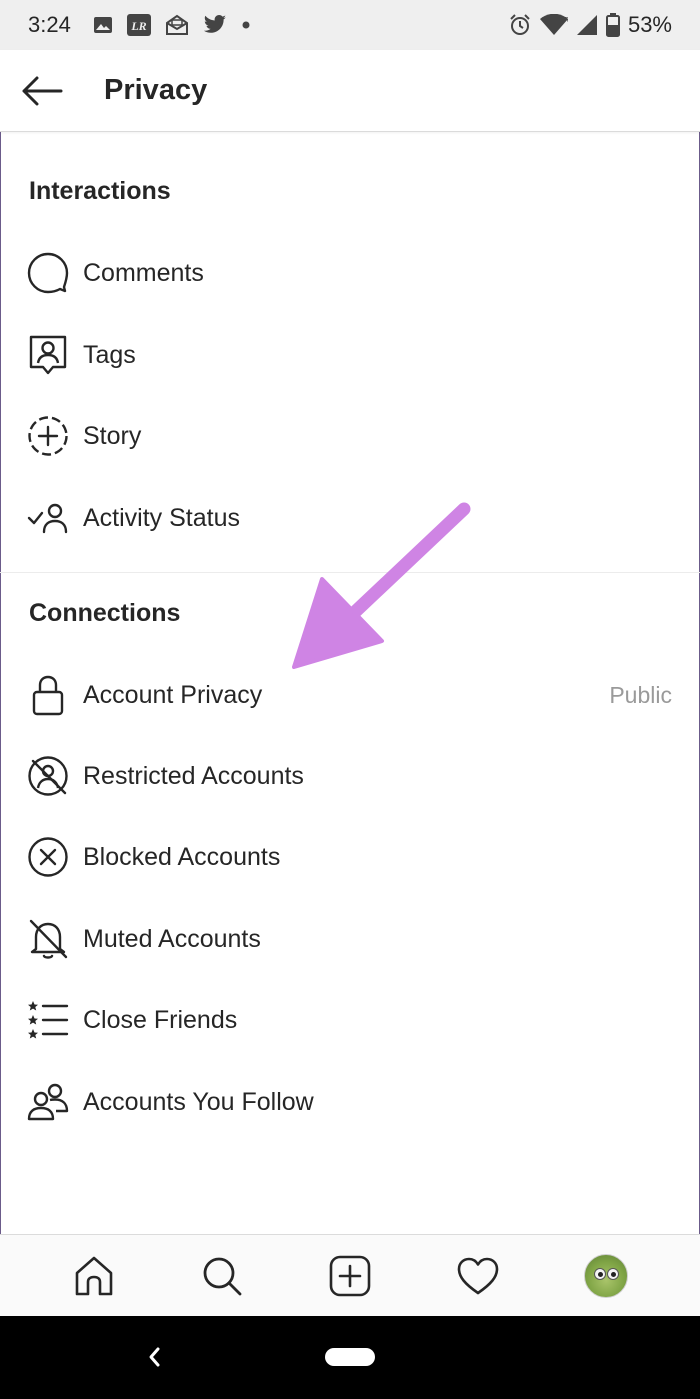  What do you see at coordinates (48, 518) in the screenshot?
I see `activity-status-icon` at bounding box center [48, 518].